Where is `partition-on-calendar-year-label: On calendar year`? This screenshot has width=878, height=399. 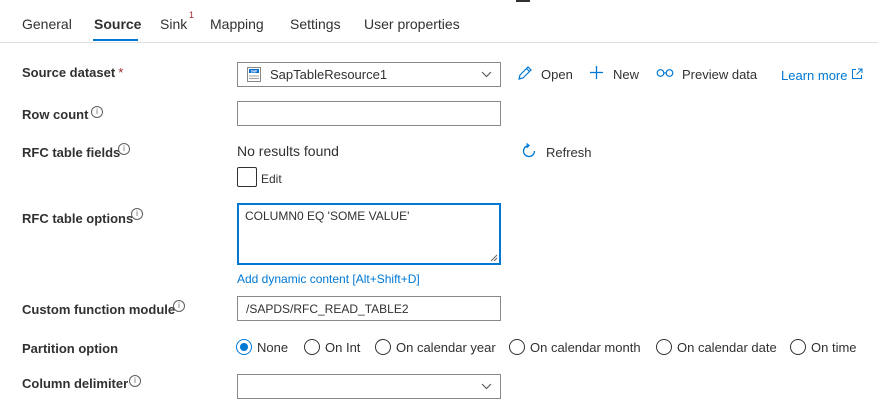 partition-on-calendar-year-label: On calendar year is located at coordinates (446, 347).